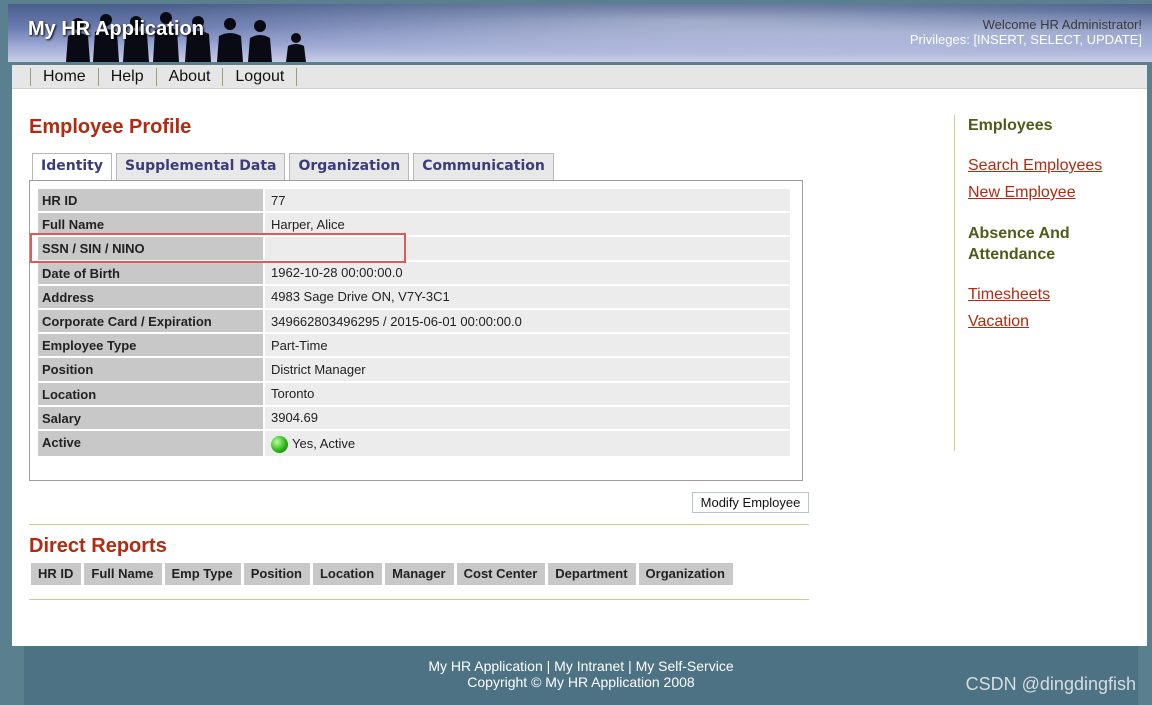 The image size is (1152, 705). What do you see at coordinates (64, 76) in the screenshot?
I see `nav-home: Home` at bounding box center [64, 76].